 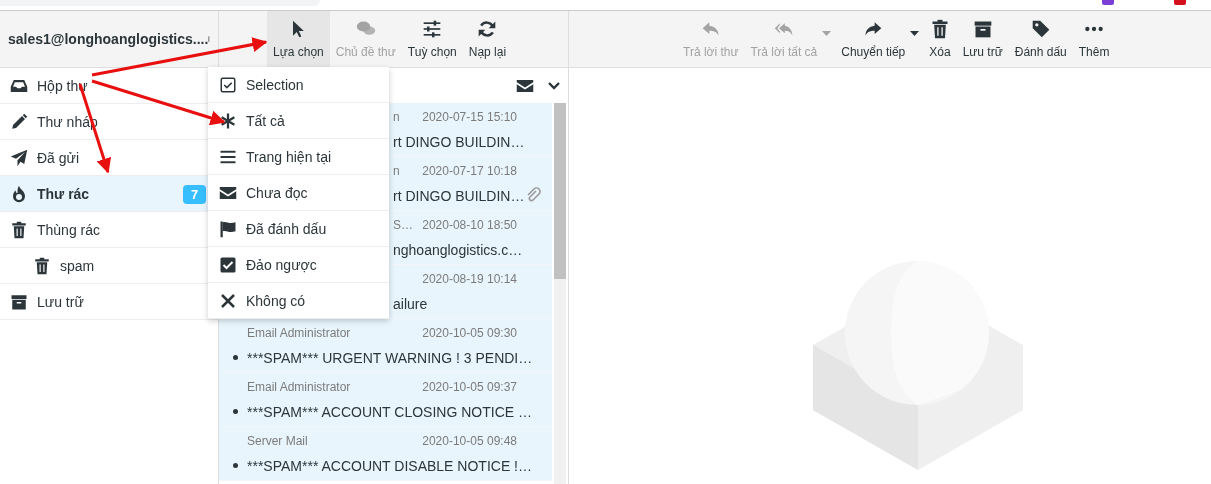 What do you see at coordinates (277, 440) in the screenshot?
I see `sender-name: Server Mail` at bounding box center [277, 440].